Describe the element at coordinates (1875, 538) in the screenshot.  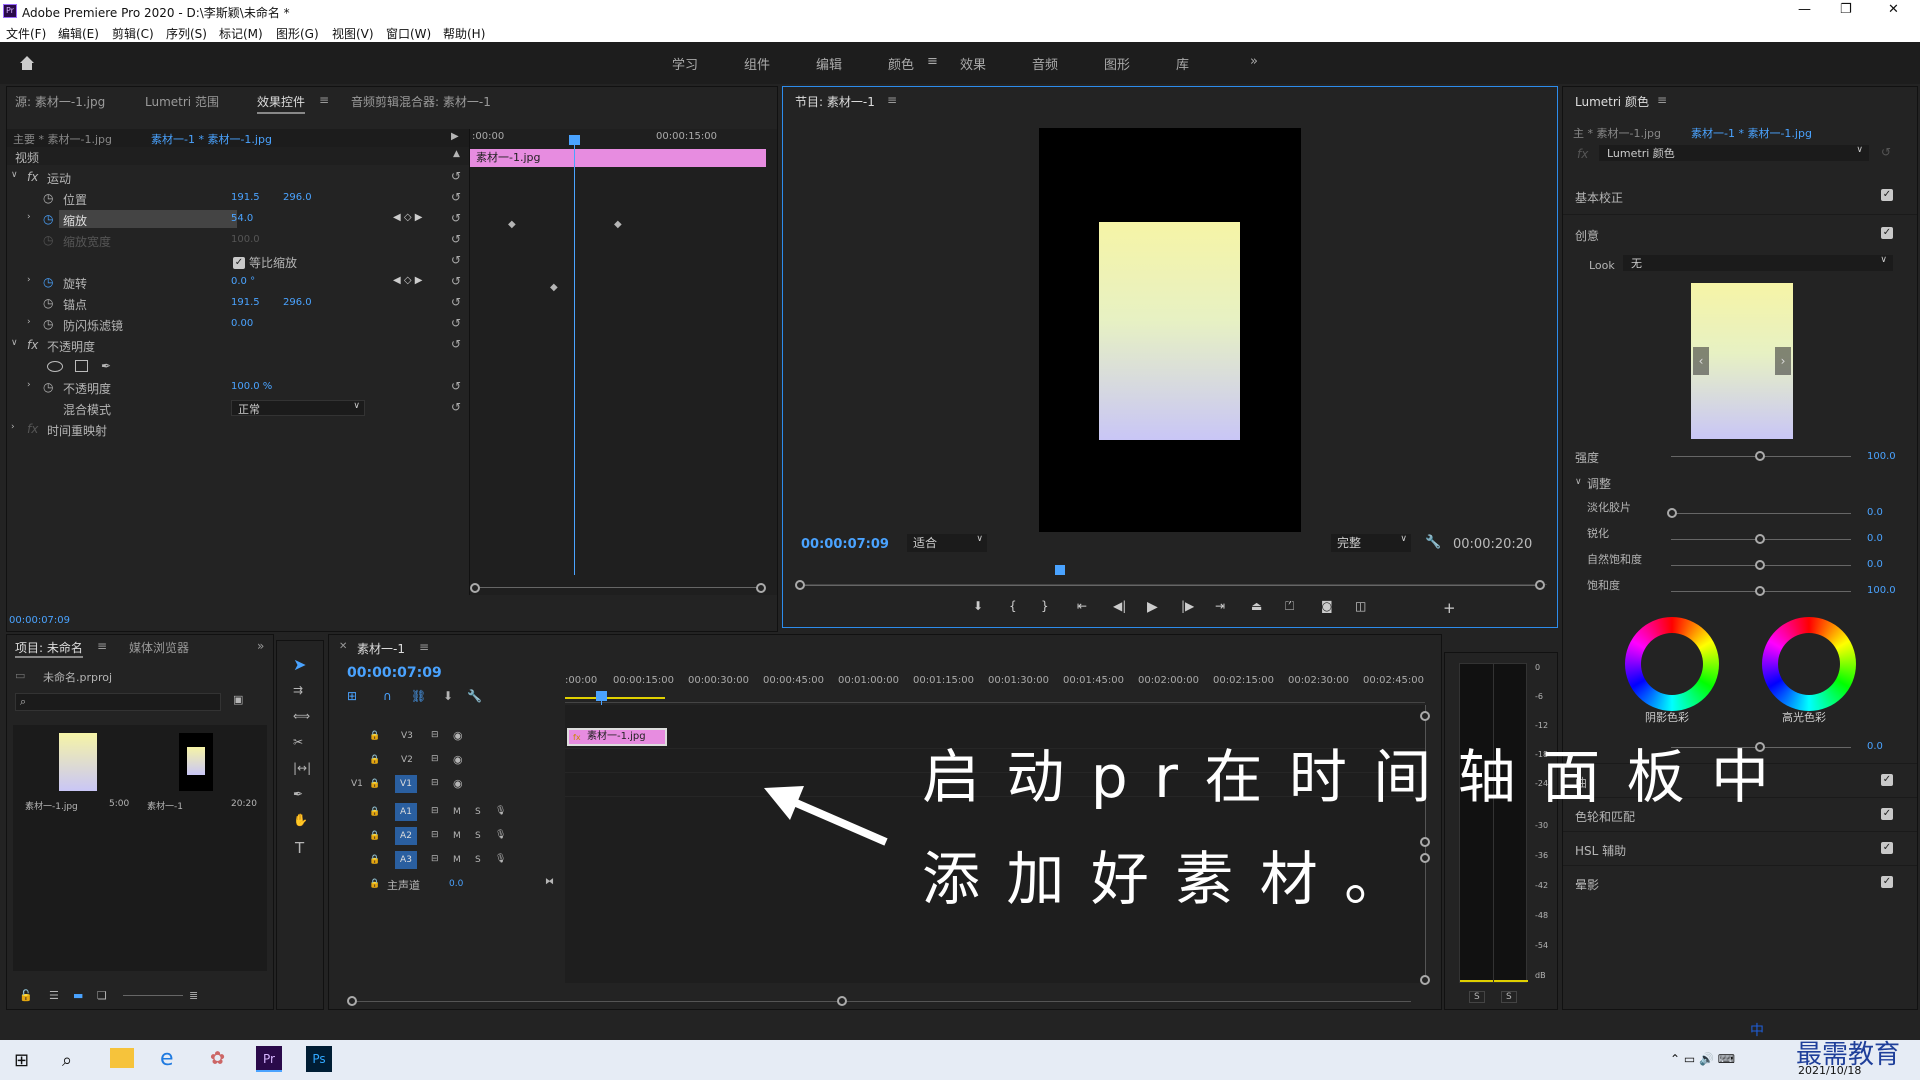
I see `sharpen-value: 0.0` at that location.